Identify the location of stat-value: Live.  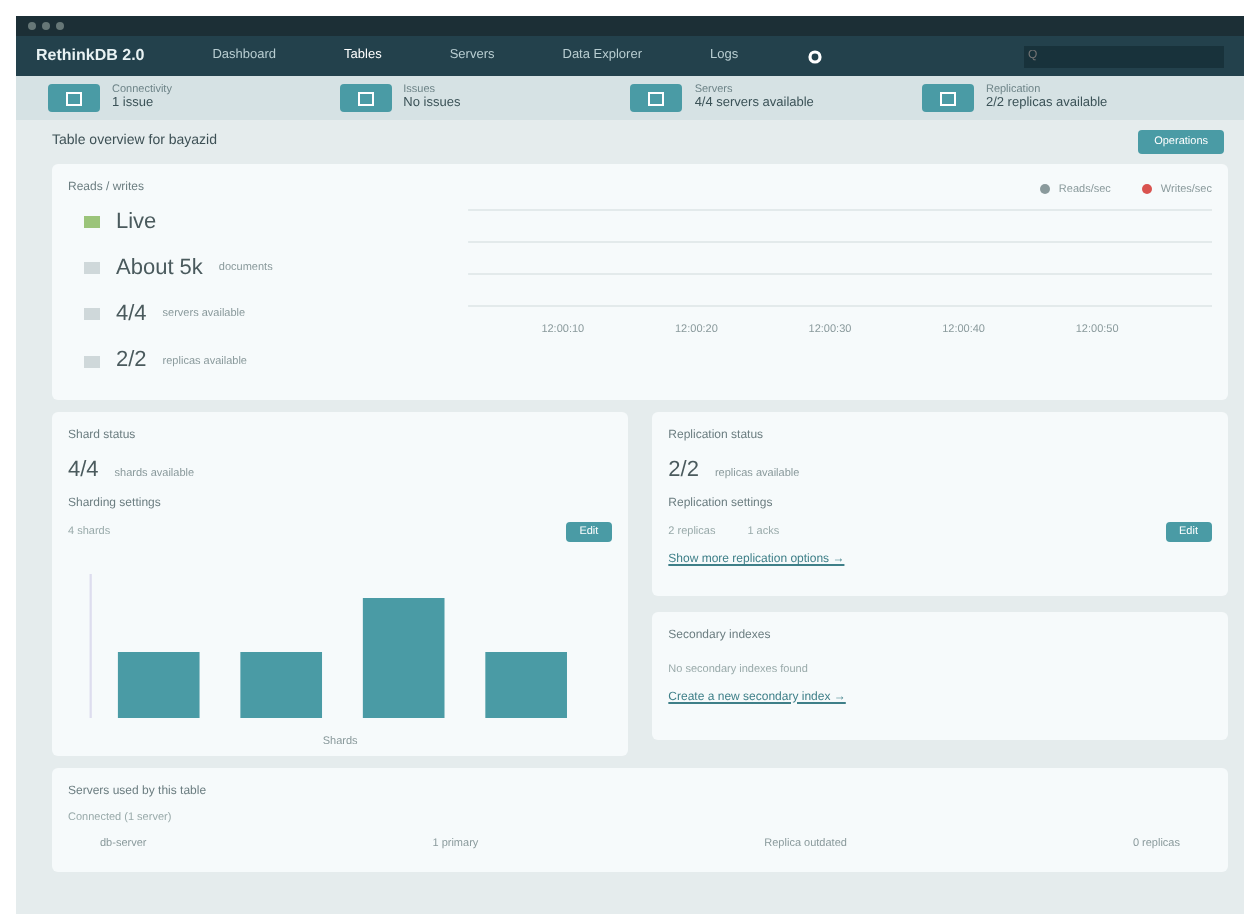
(136, 222).